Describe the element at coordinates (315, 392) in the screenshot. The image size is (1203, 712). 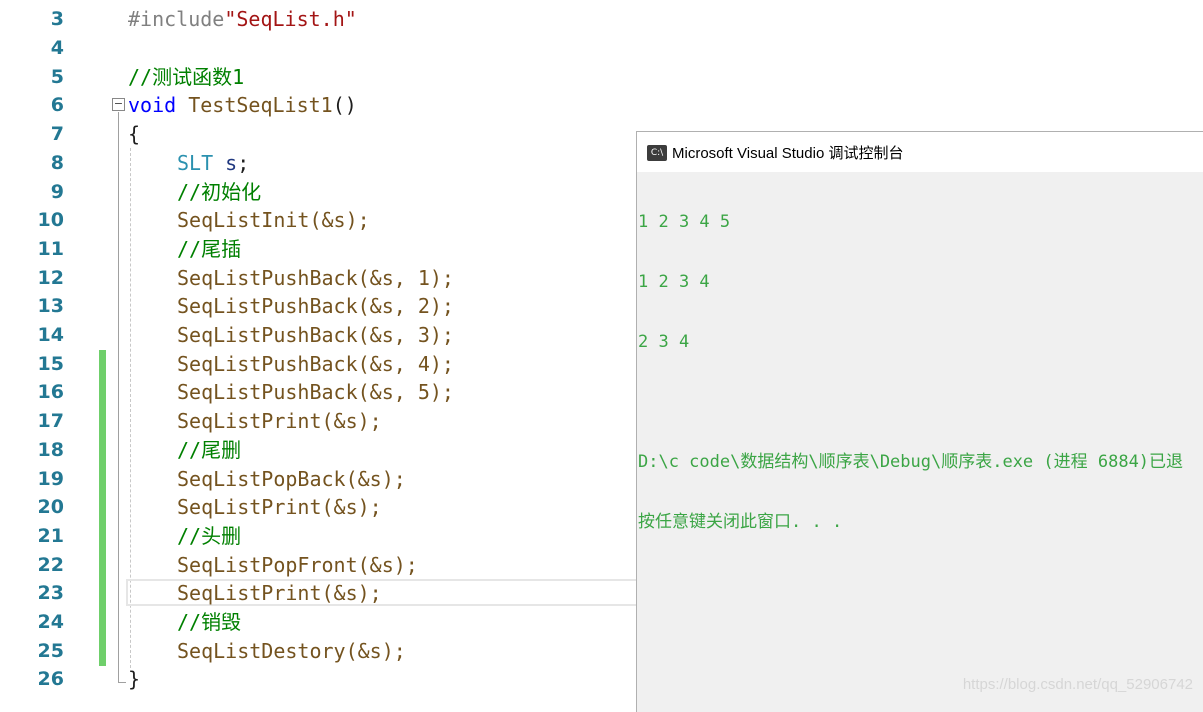
I see `code-line: SeqListPushBack(&s, 5);` at that location.